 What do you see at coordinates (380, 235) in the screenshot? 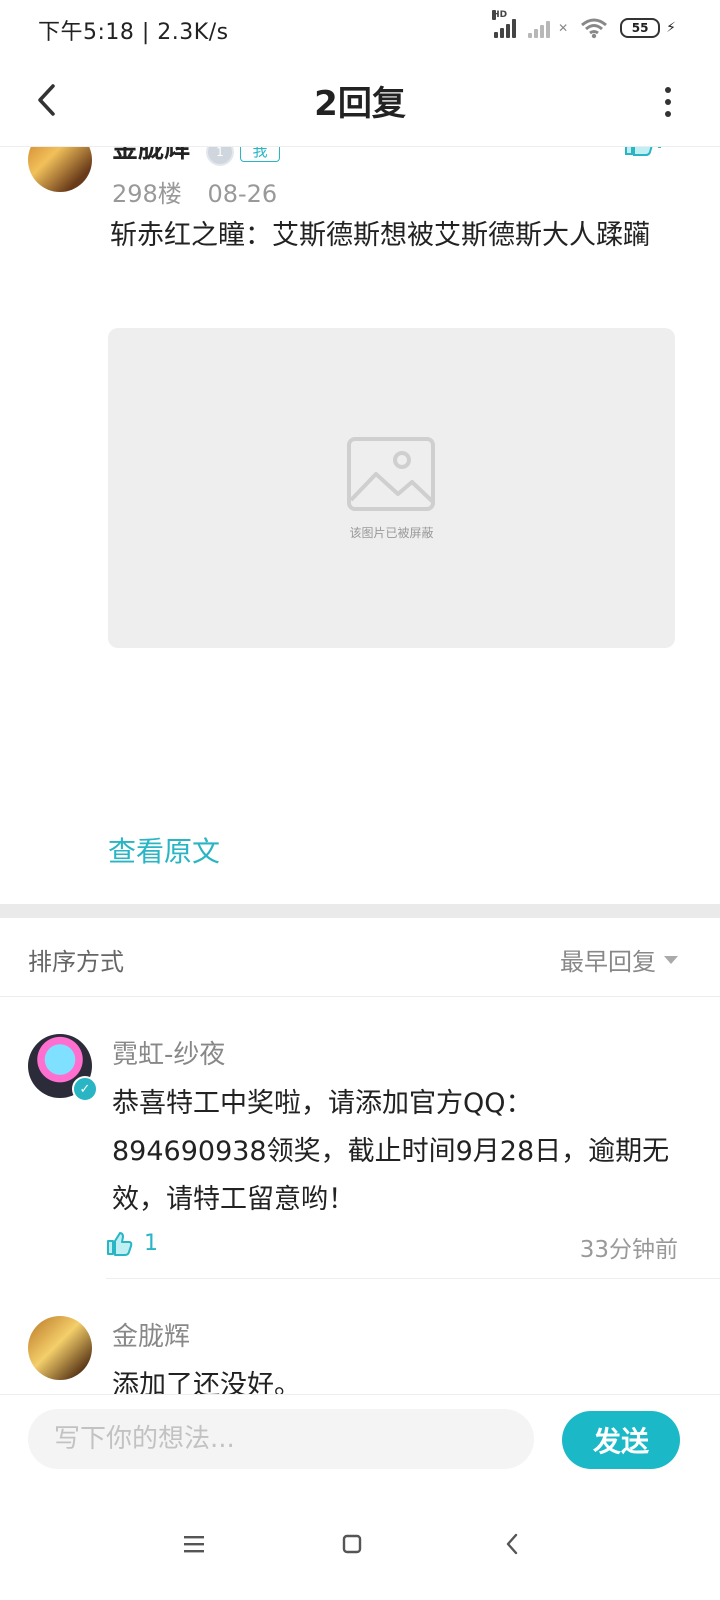
I see `post-content: 斩赤红之瞳：艾斯德斯想被艾斯德斯大人蹂躏` at bounding box center [380, 235].